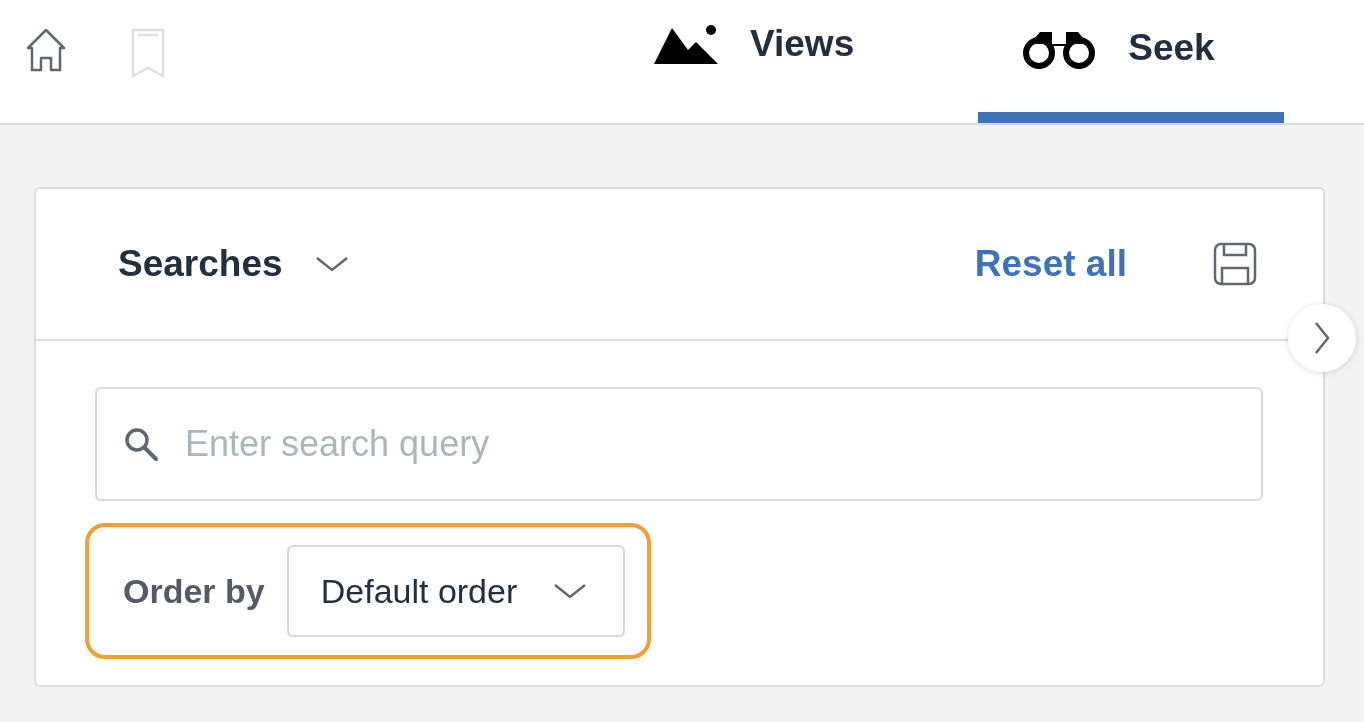 The image size is (1364, 722). What do you see at coordinates (1131, 61) in the screenshot?
I see `nav-tab: Seek` at bounding box center [1131, 61].